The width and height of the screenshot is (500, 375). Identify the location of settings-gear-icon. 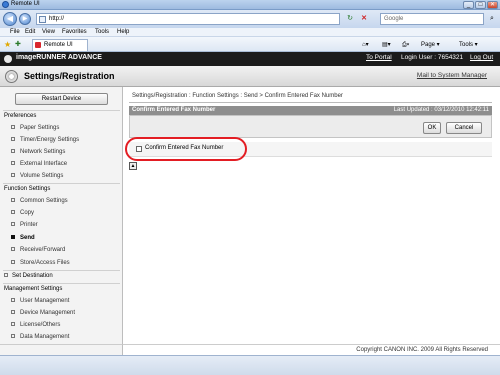
(11, 76).